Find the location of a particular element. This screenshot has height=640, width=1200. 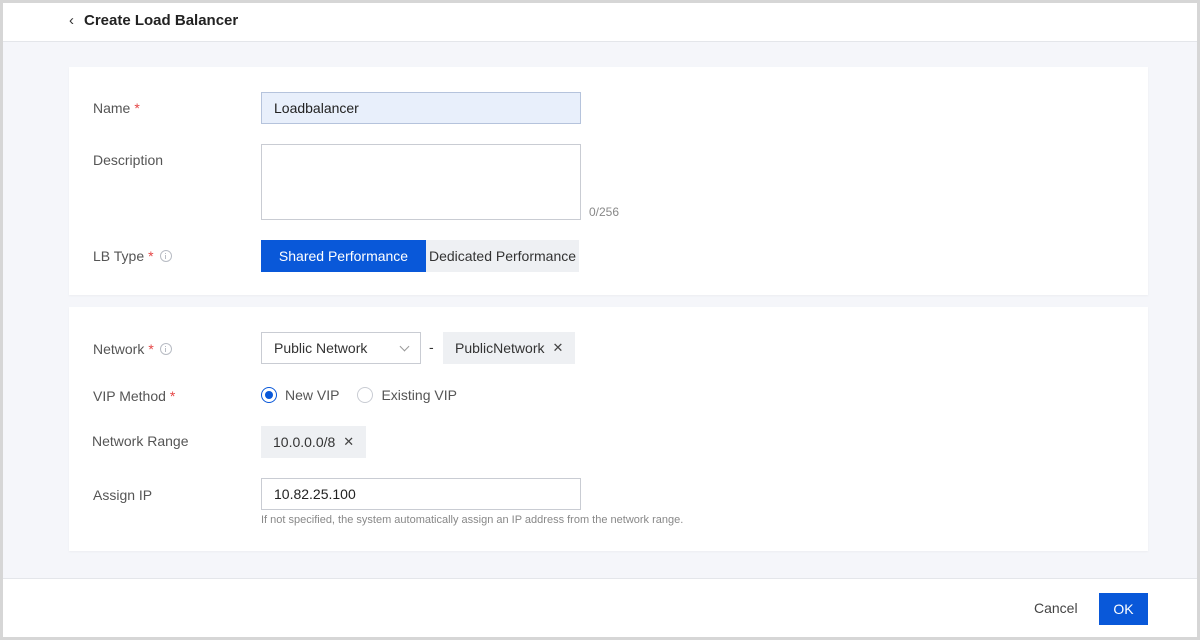

back-button: ‹ Create Load Balancer is located at coordinates (153, 20).